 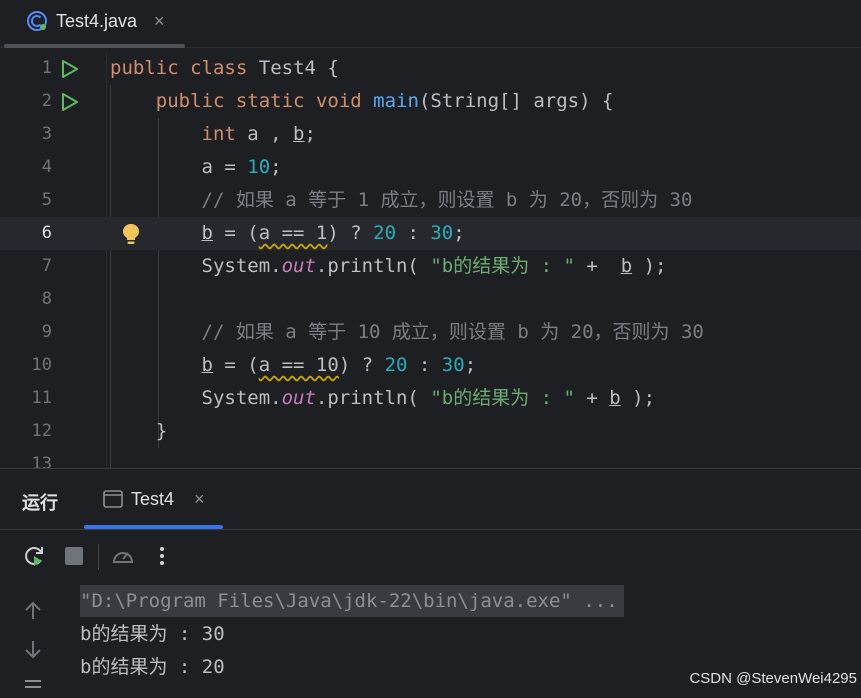 What do you see at coordinates (430, 299) in the screenshot?
I see `code-line: 8` at bounding box center [430, 299].